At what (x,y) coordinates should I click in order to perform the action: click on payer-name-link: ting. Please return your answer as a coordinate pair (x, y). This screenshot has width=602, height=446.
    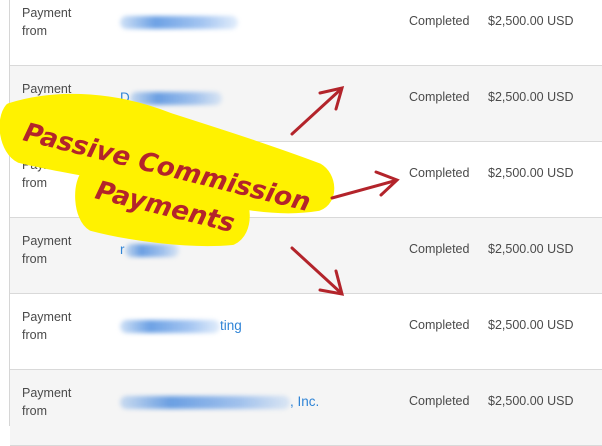
    Looking at the image, I should click on (181, 325).